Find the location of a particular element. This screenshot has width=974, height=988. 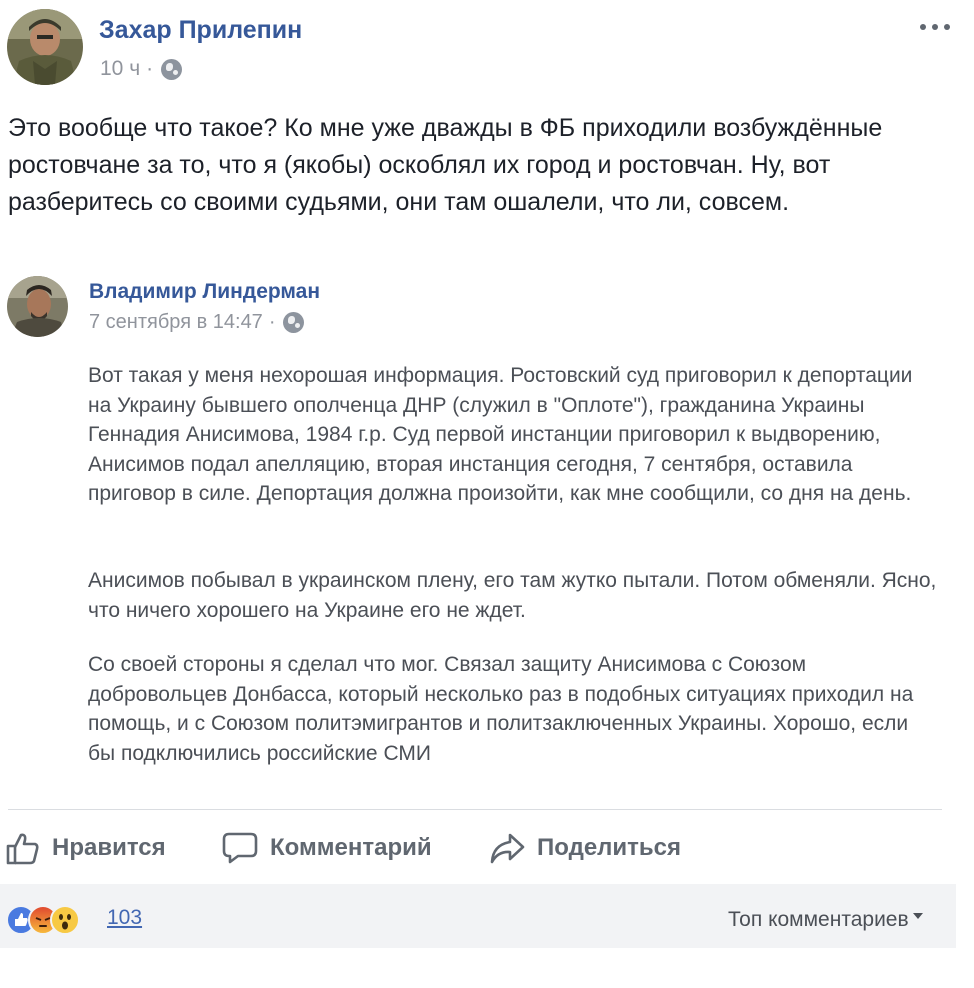

divider is located at coordinates (475, 809).